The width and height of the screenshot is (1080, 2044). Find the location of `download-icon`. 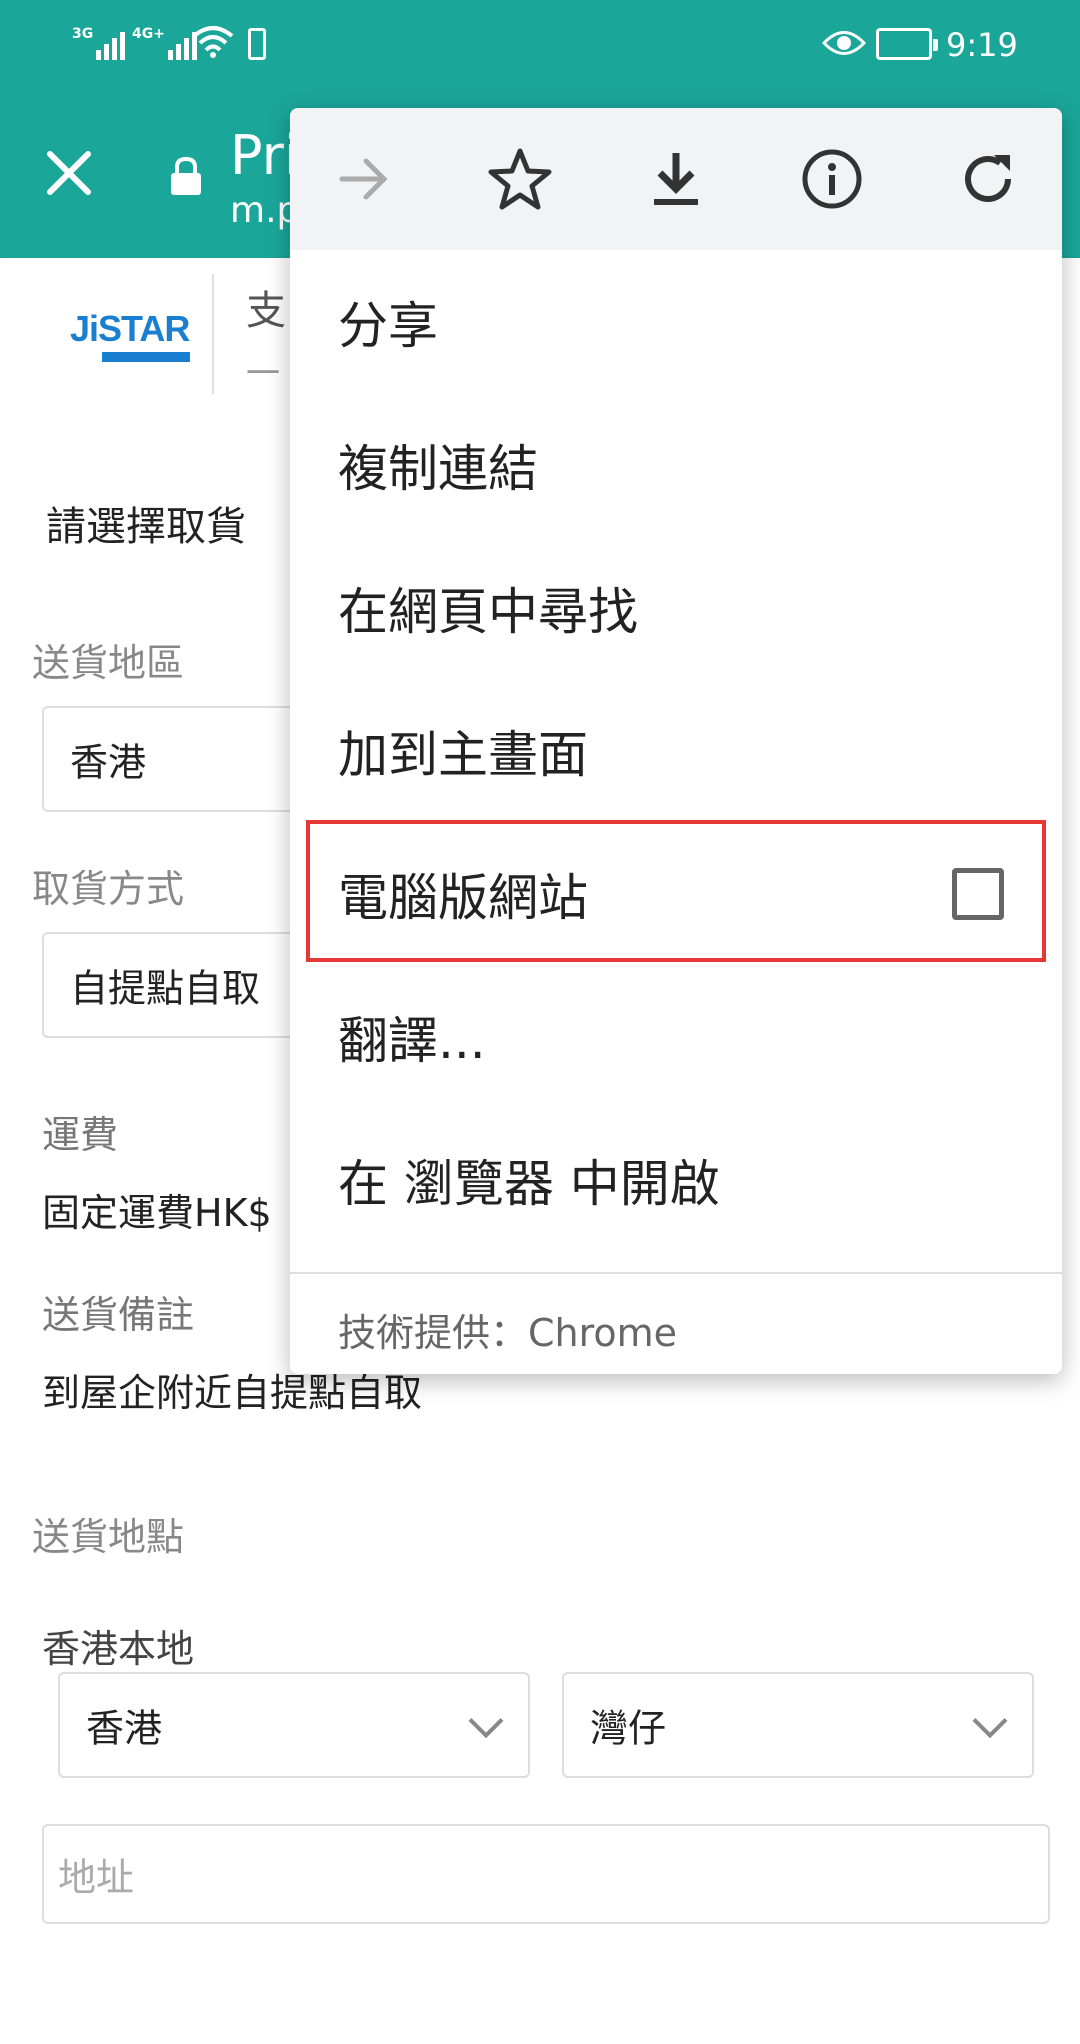

download-icon is located at coordinates (676, 179).